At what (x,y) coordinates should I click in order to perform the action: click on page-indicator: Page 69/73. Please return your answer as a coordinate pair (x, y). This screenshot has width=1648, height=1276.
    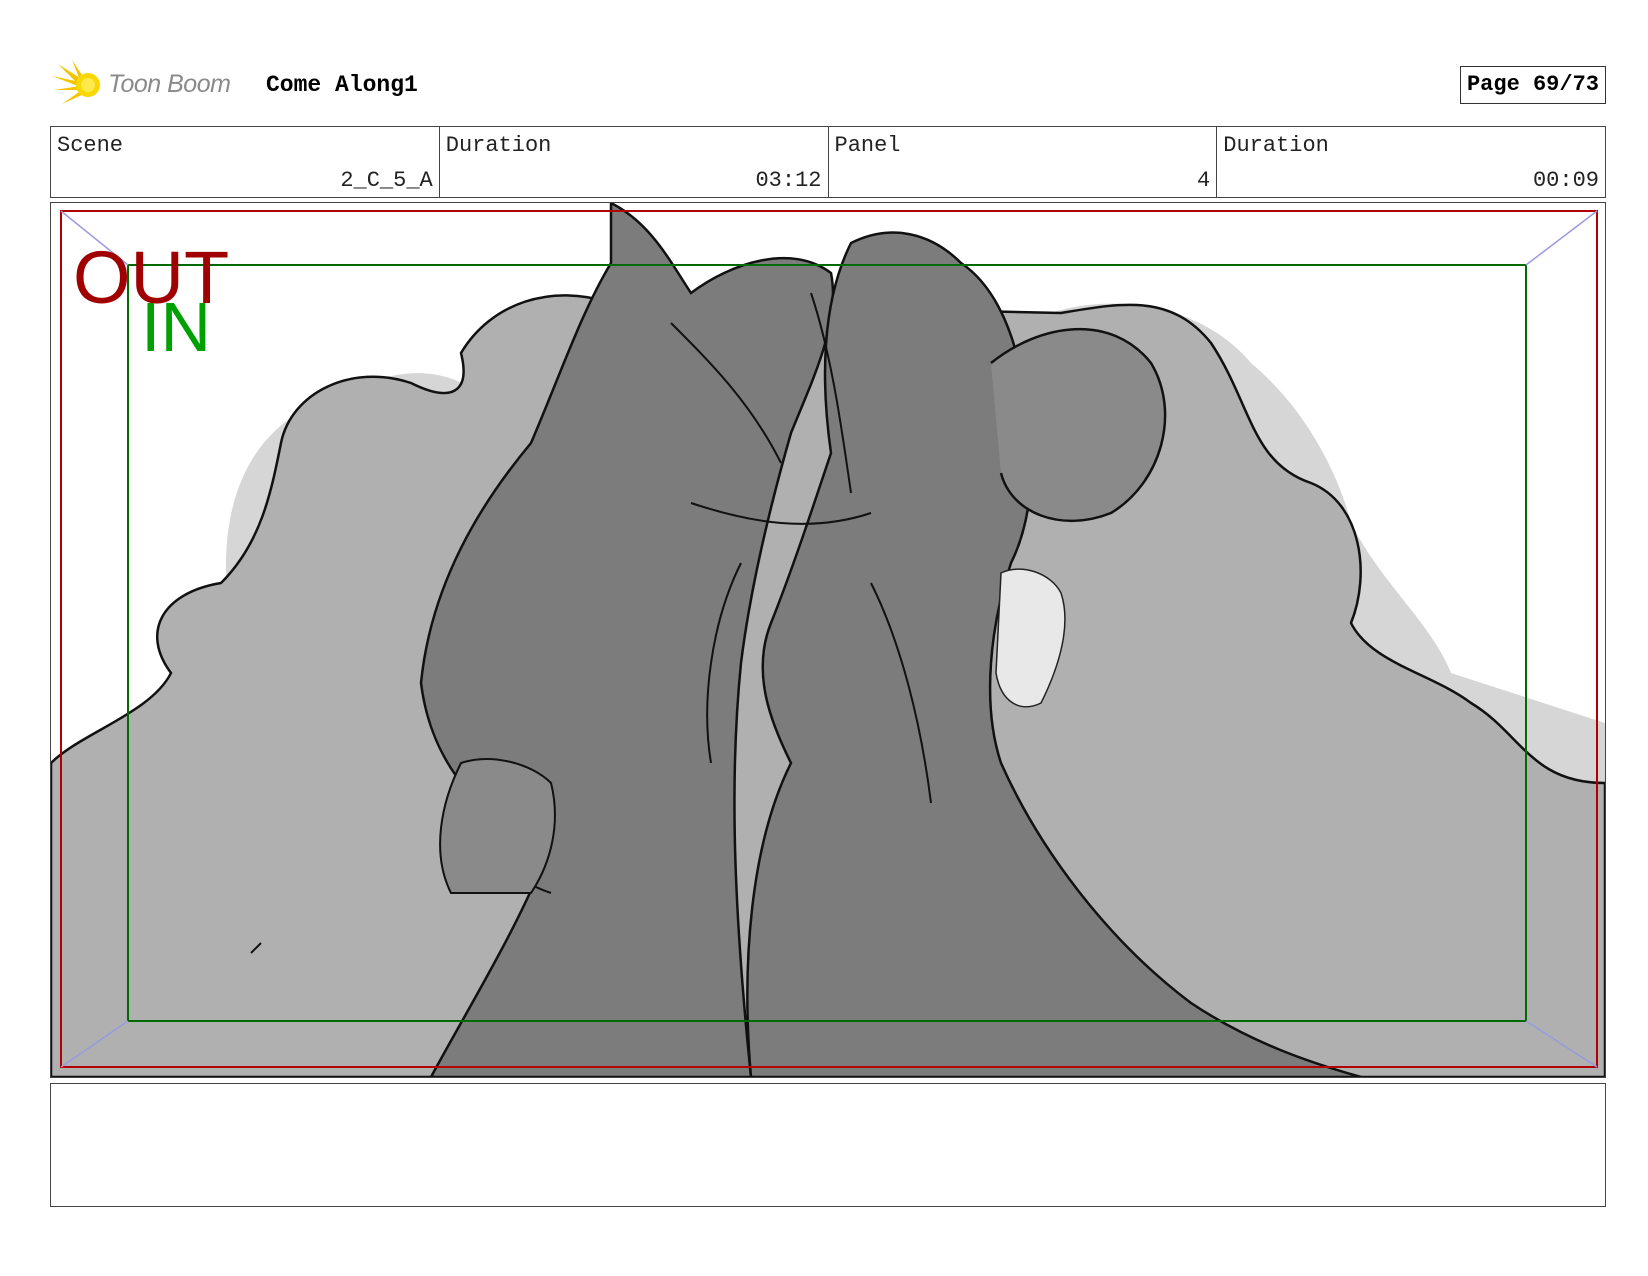
    Looking at the image, I should click on (1532, 85).